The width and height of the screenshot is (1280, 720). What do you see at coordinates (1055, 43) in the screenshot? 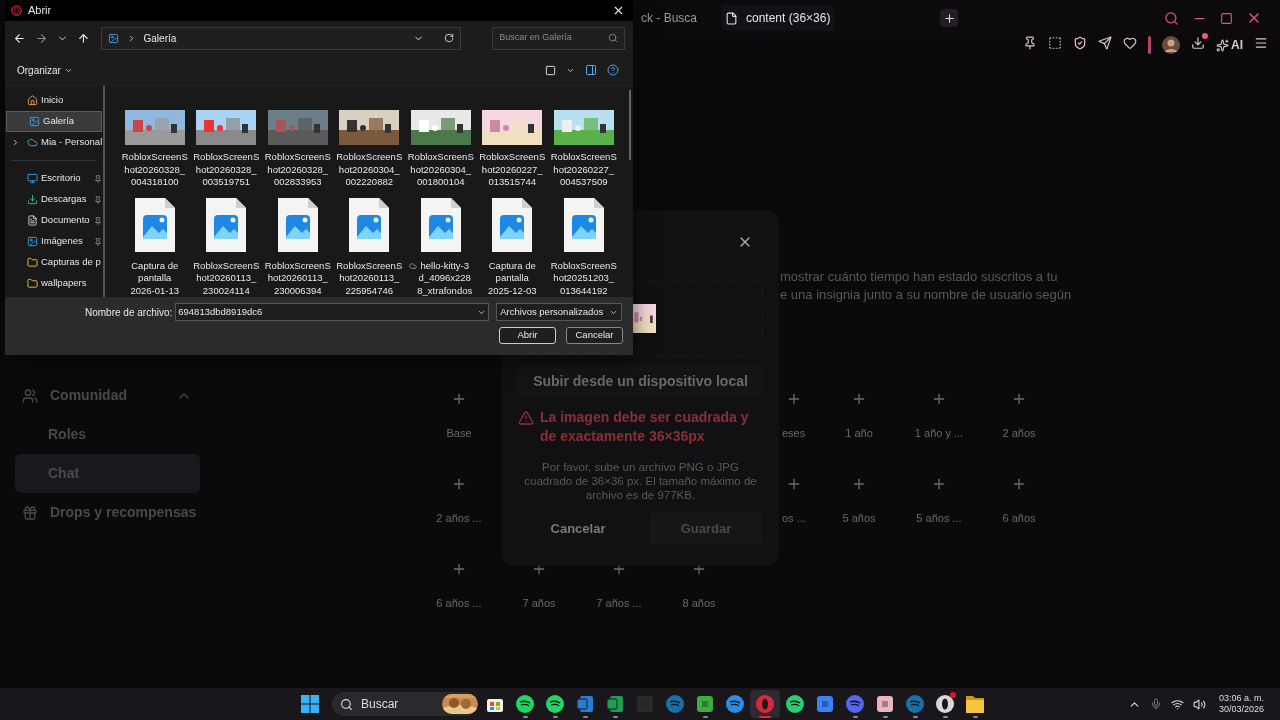
I see `crop-icon` at bounding box center [1055, 43].